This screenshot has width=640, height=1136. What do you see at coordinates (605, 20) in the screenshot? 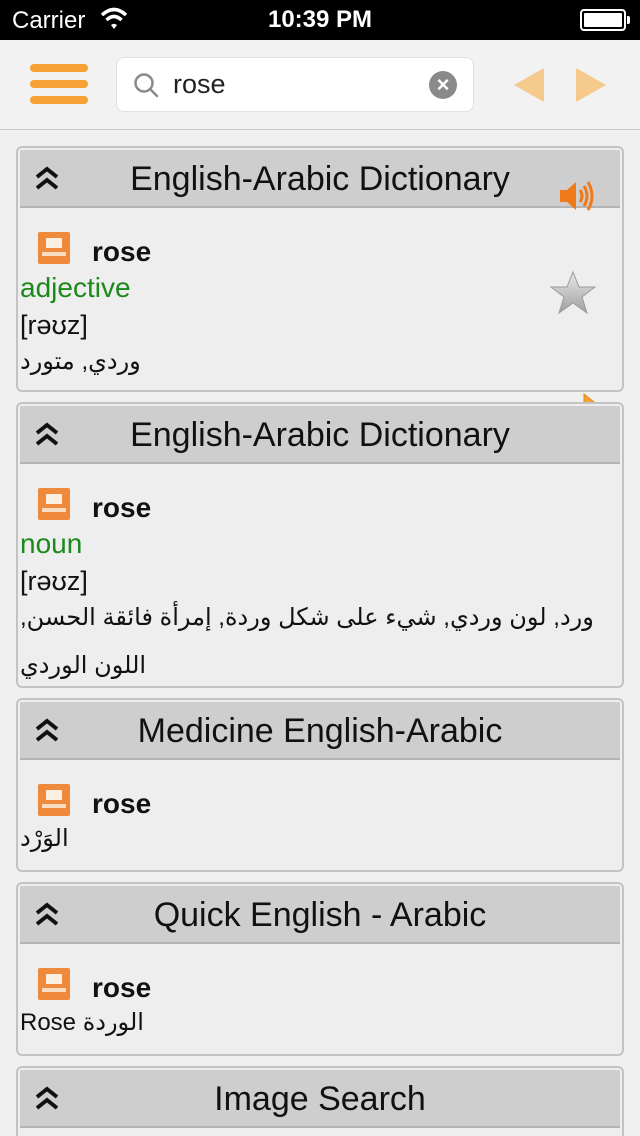
I see `battery-icon` at bounding box center [605, 20].